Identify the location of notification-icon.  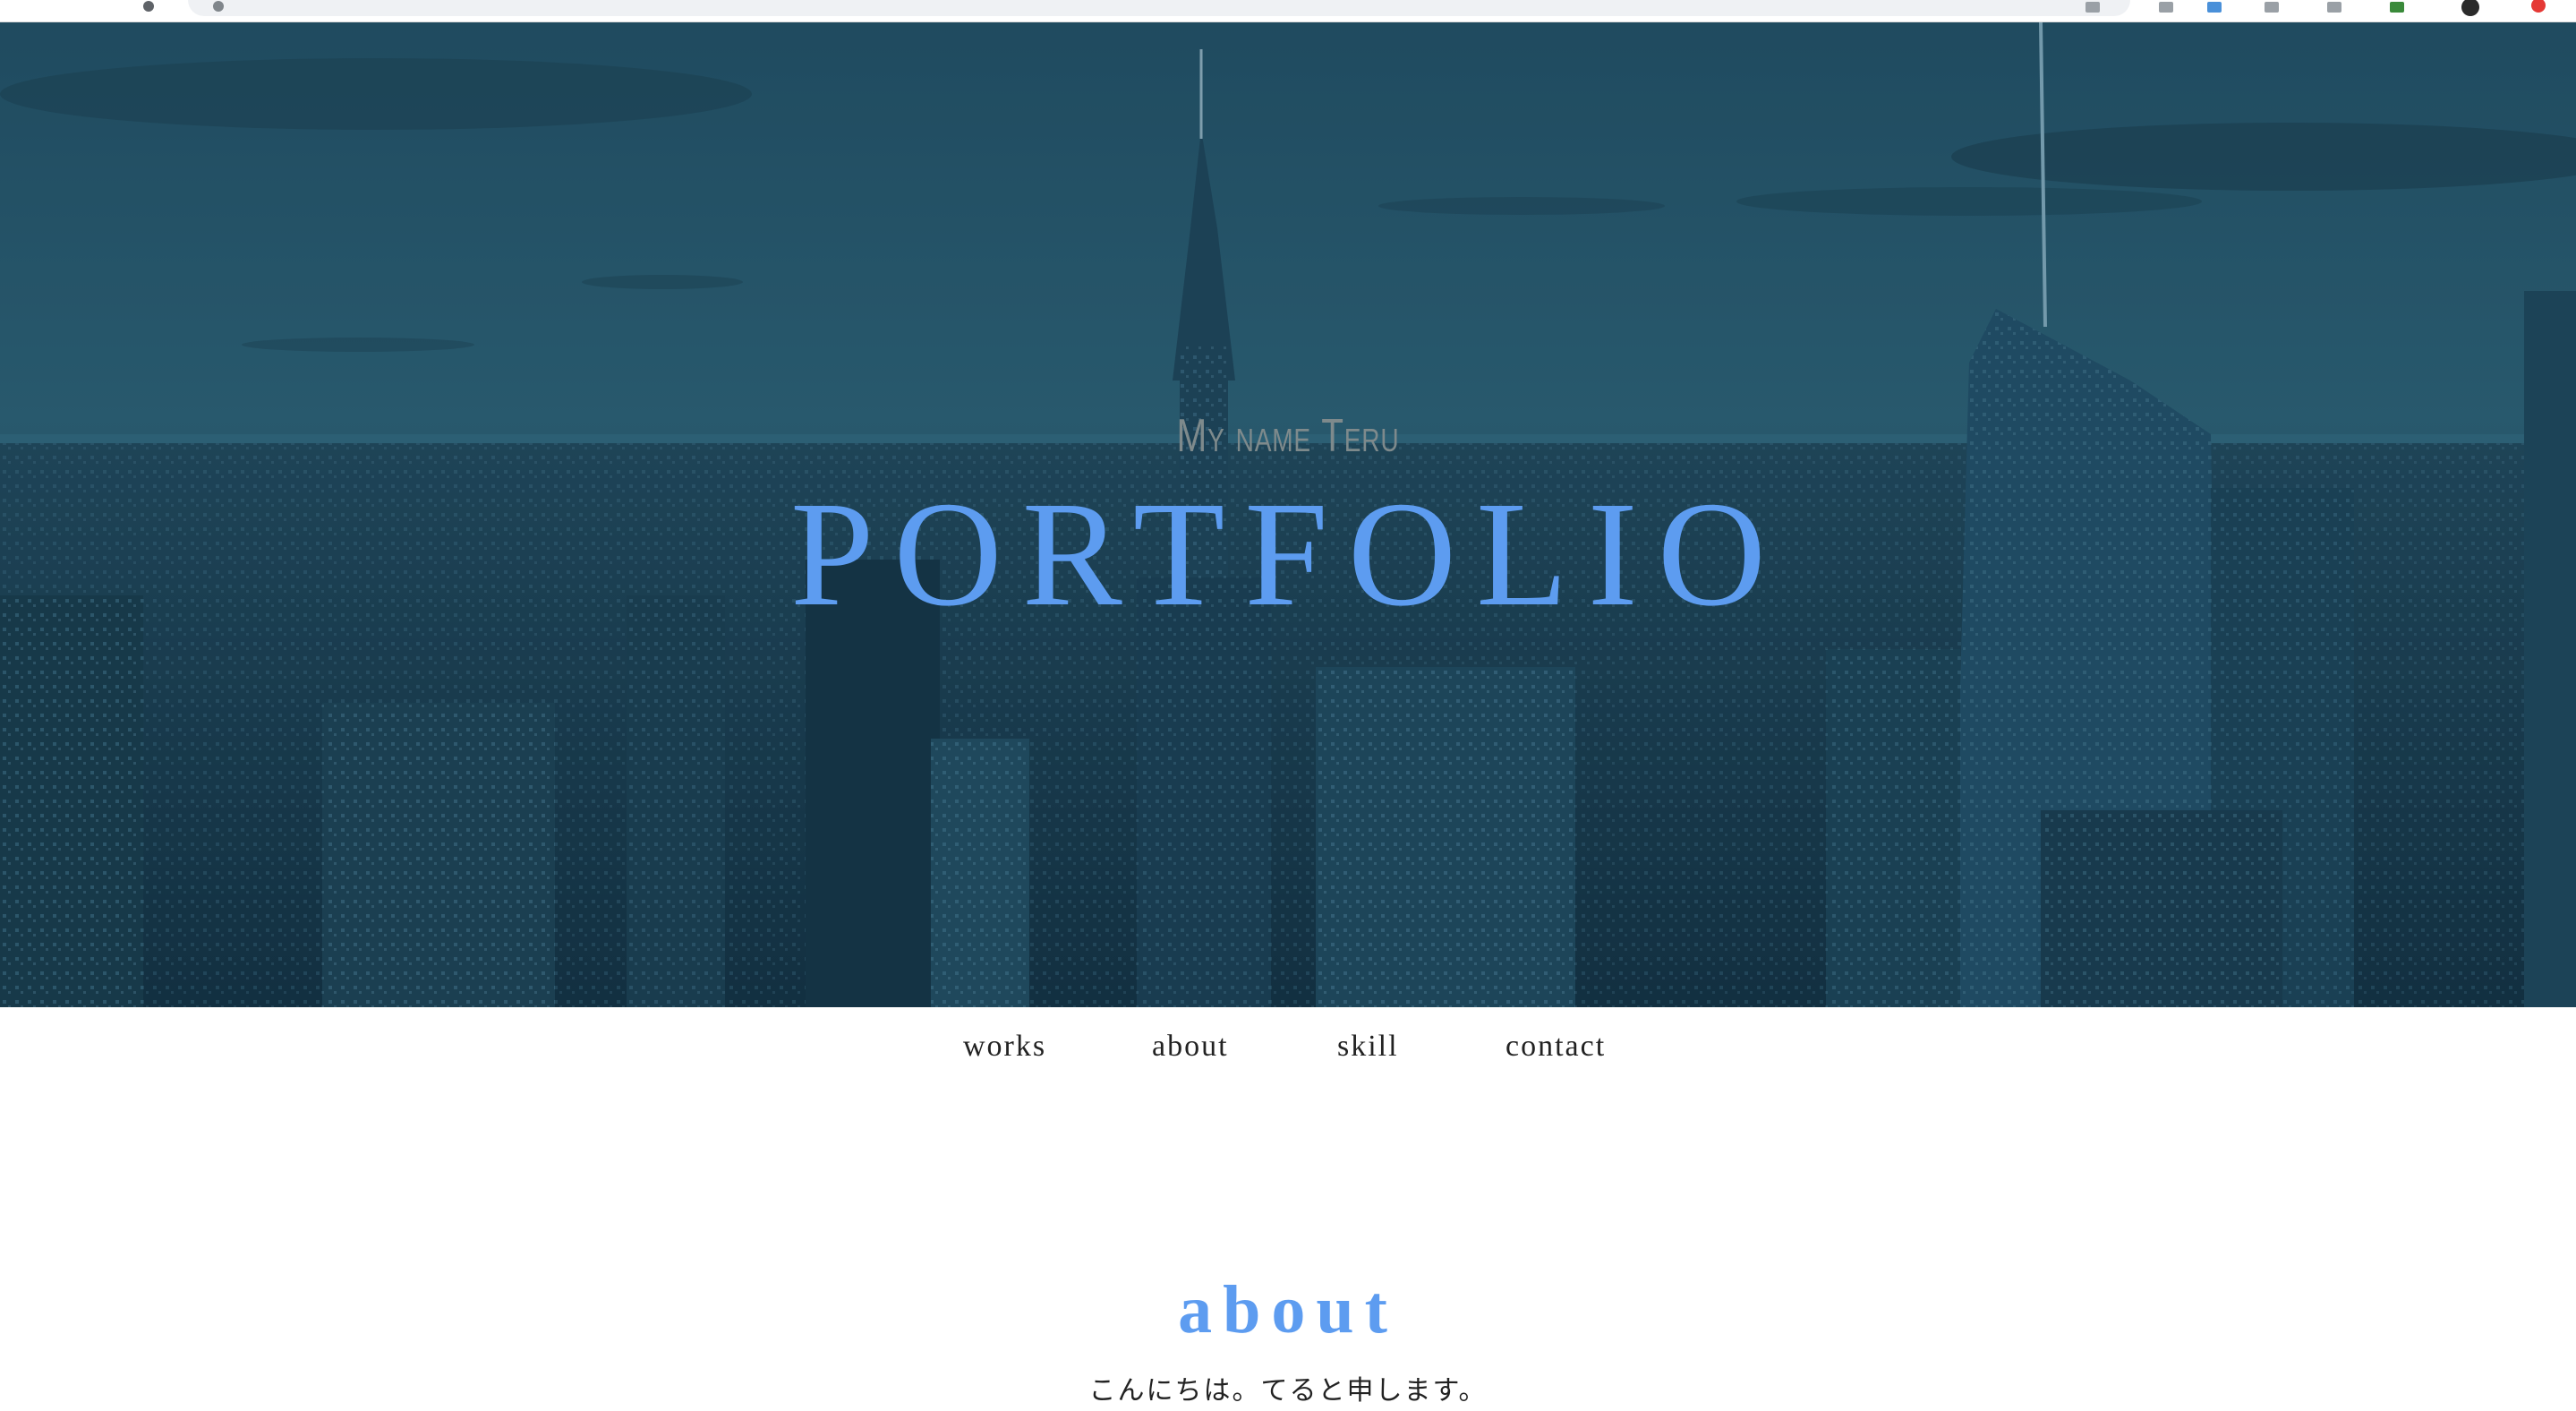
(2538, 6).